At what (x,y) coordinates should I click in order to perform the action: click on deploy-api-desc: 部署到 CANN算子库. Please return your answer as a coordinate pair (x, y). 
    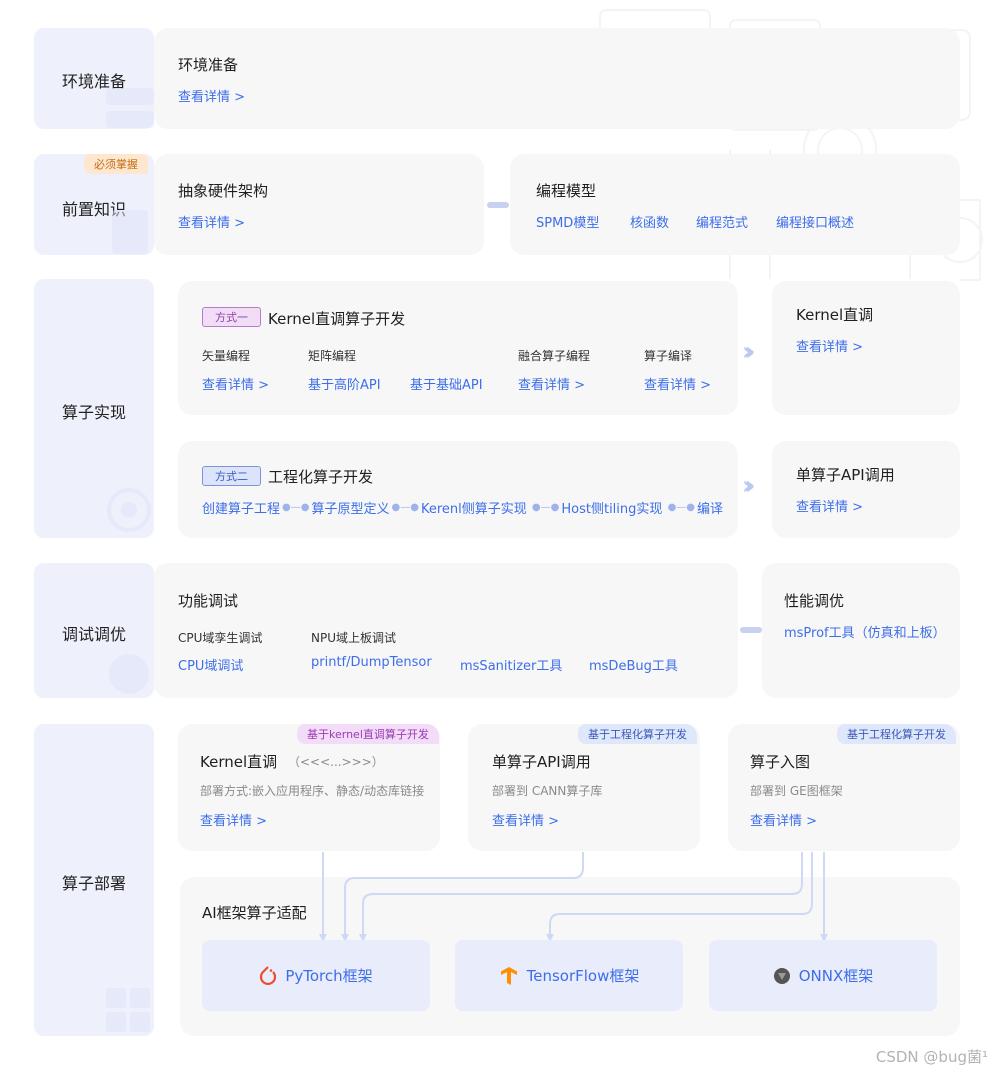
    Looking at the image, I should click on (547, 791).